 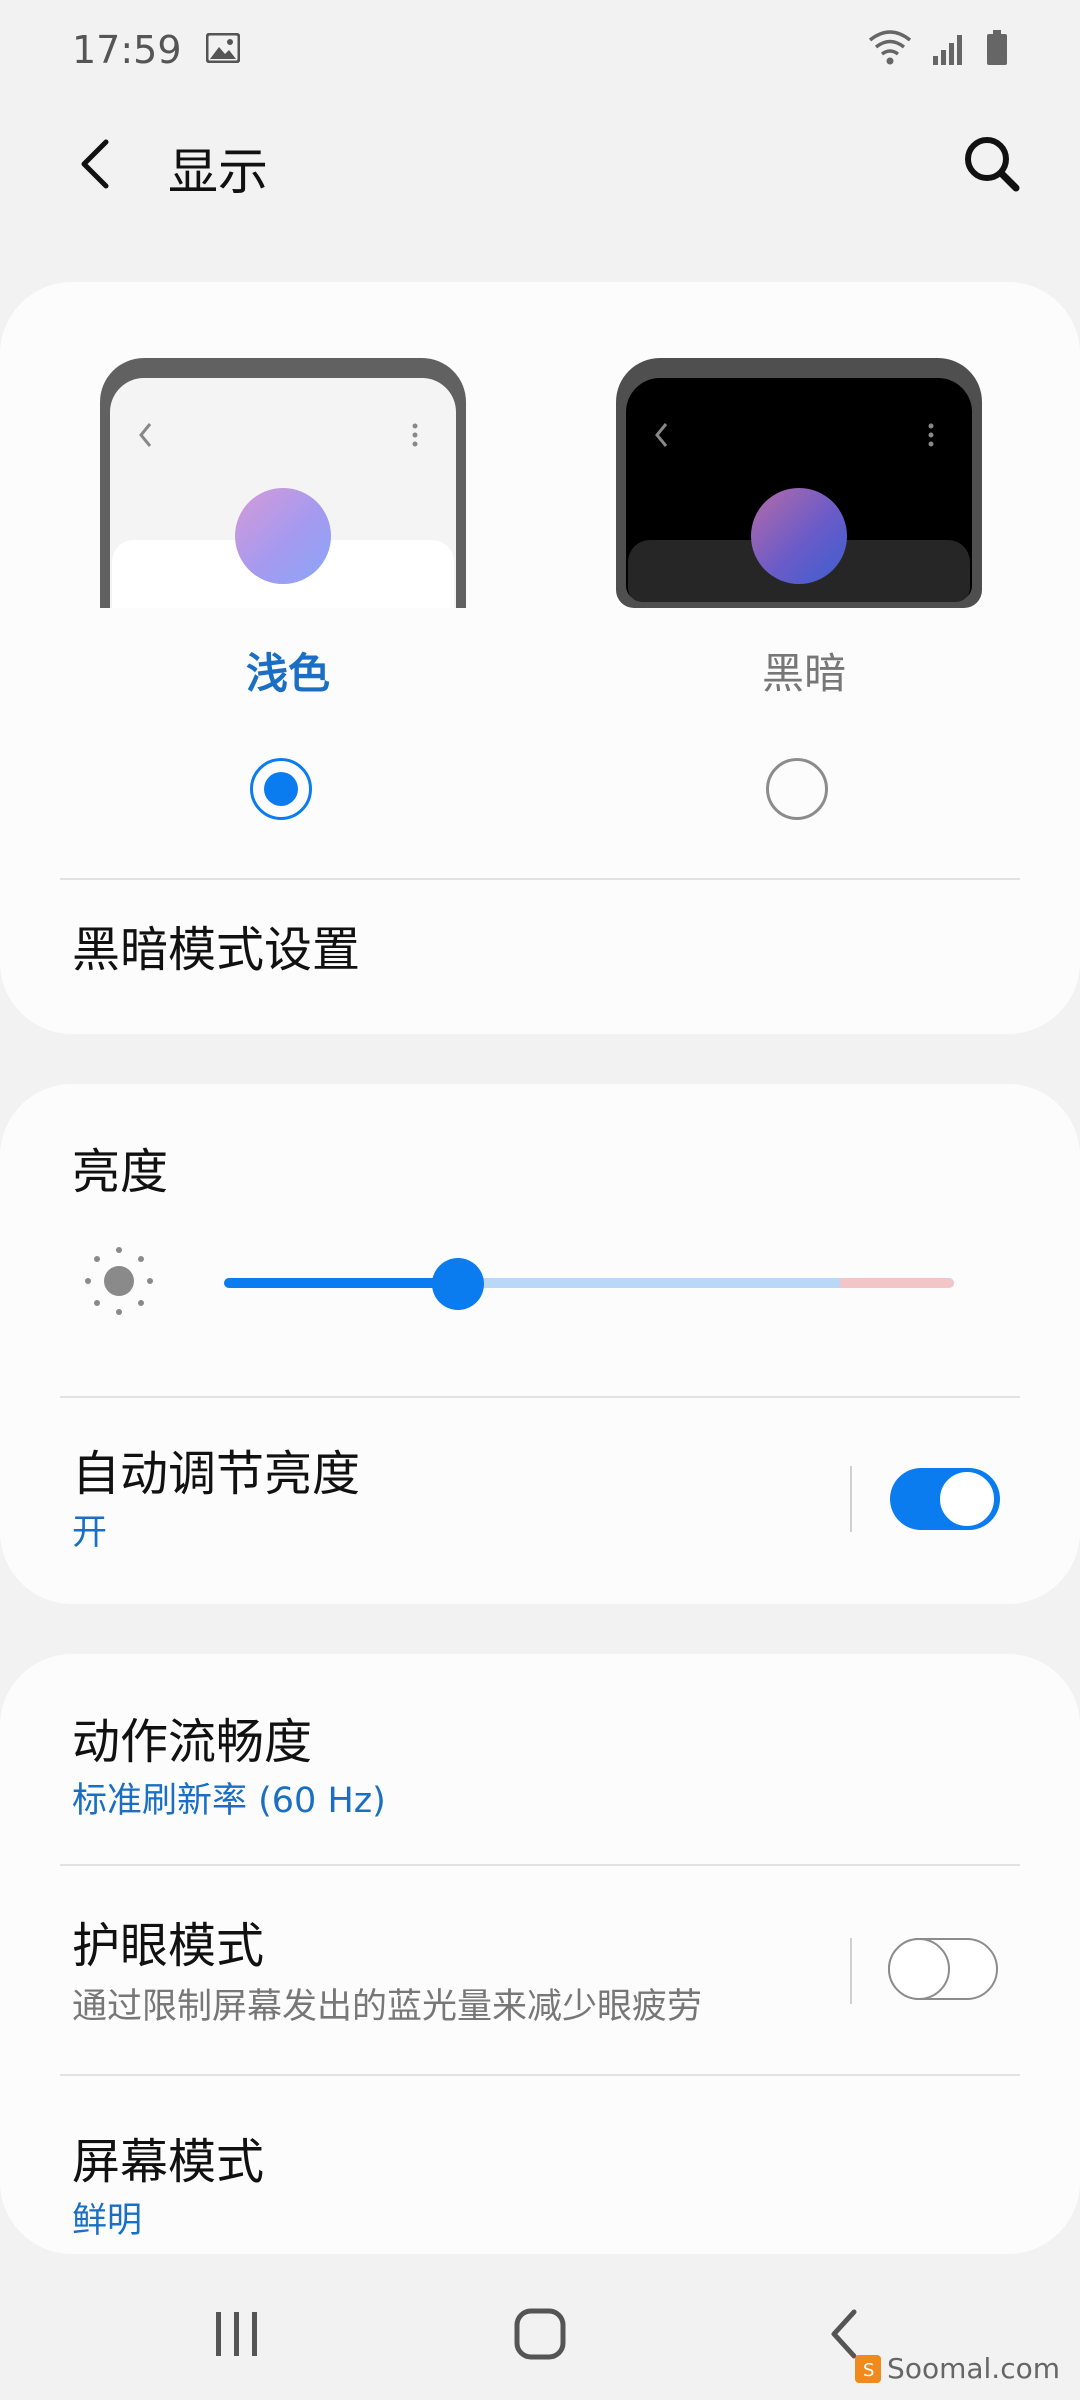 What do you see at coordinates (90, 1533) in the screenshot?
I see `auto-brightness-status: 开` at bounding box center [90, 1533].